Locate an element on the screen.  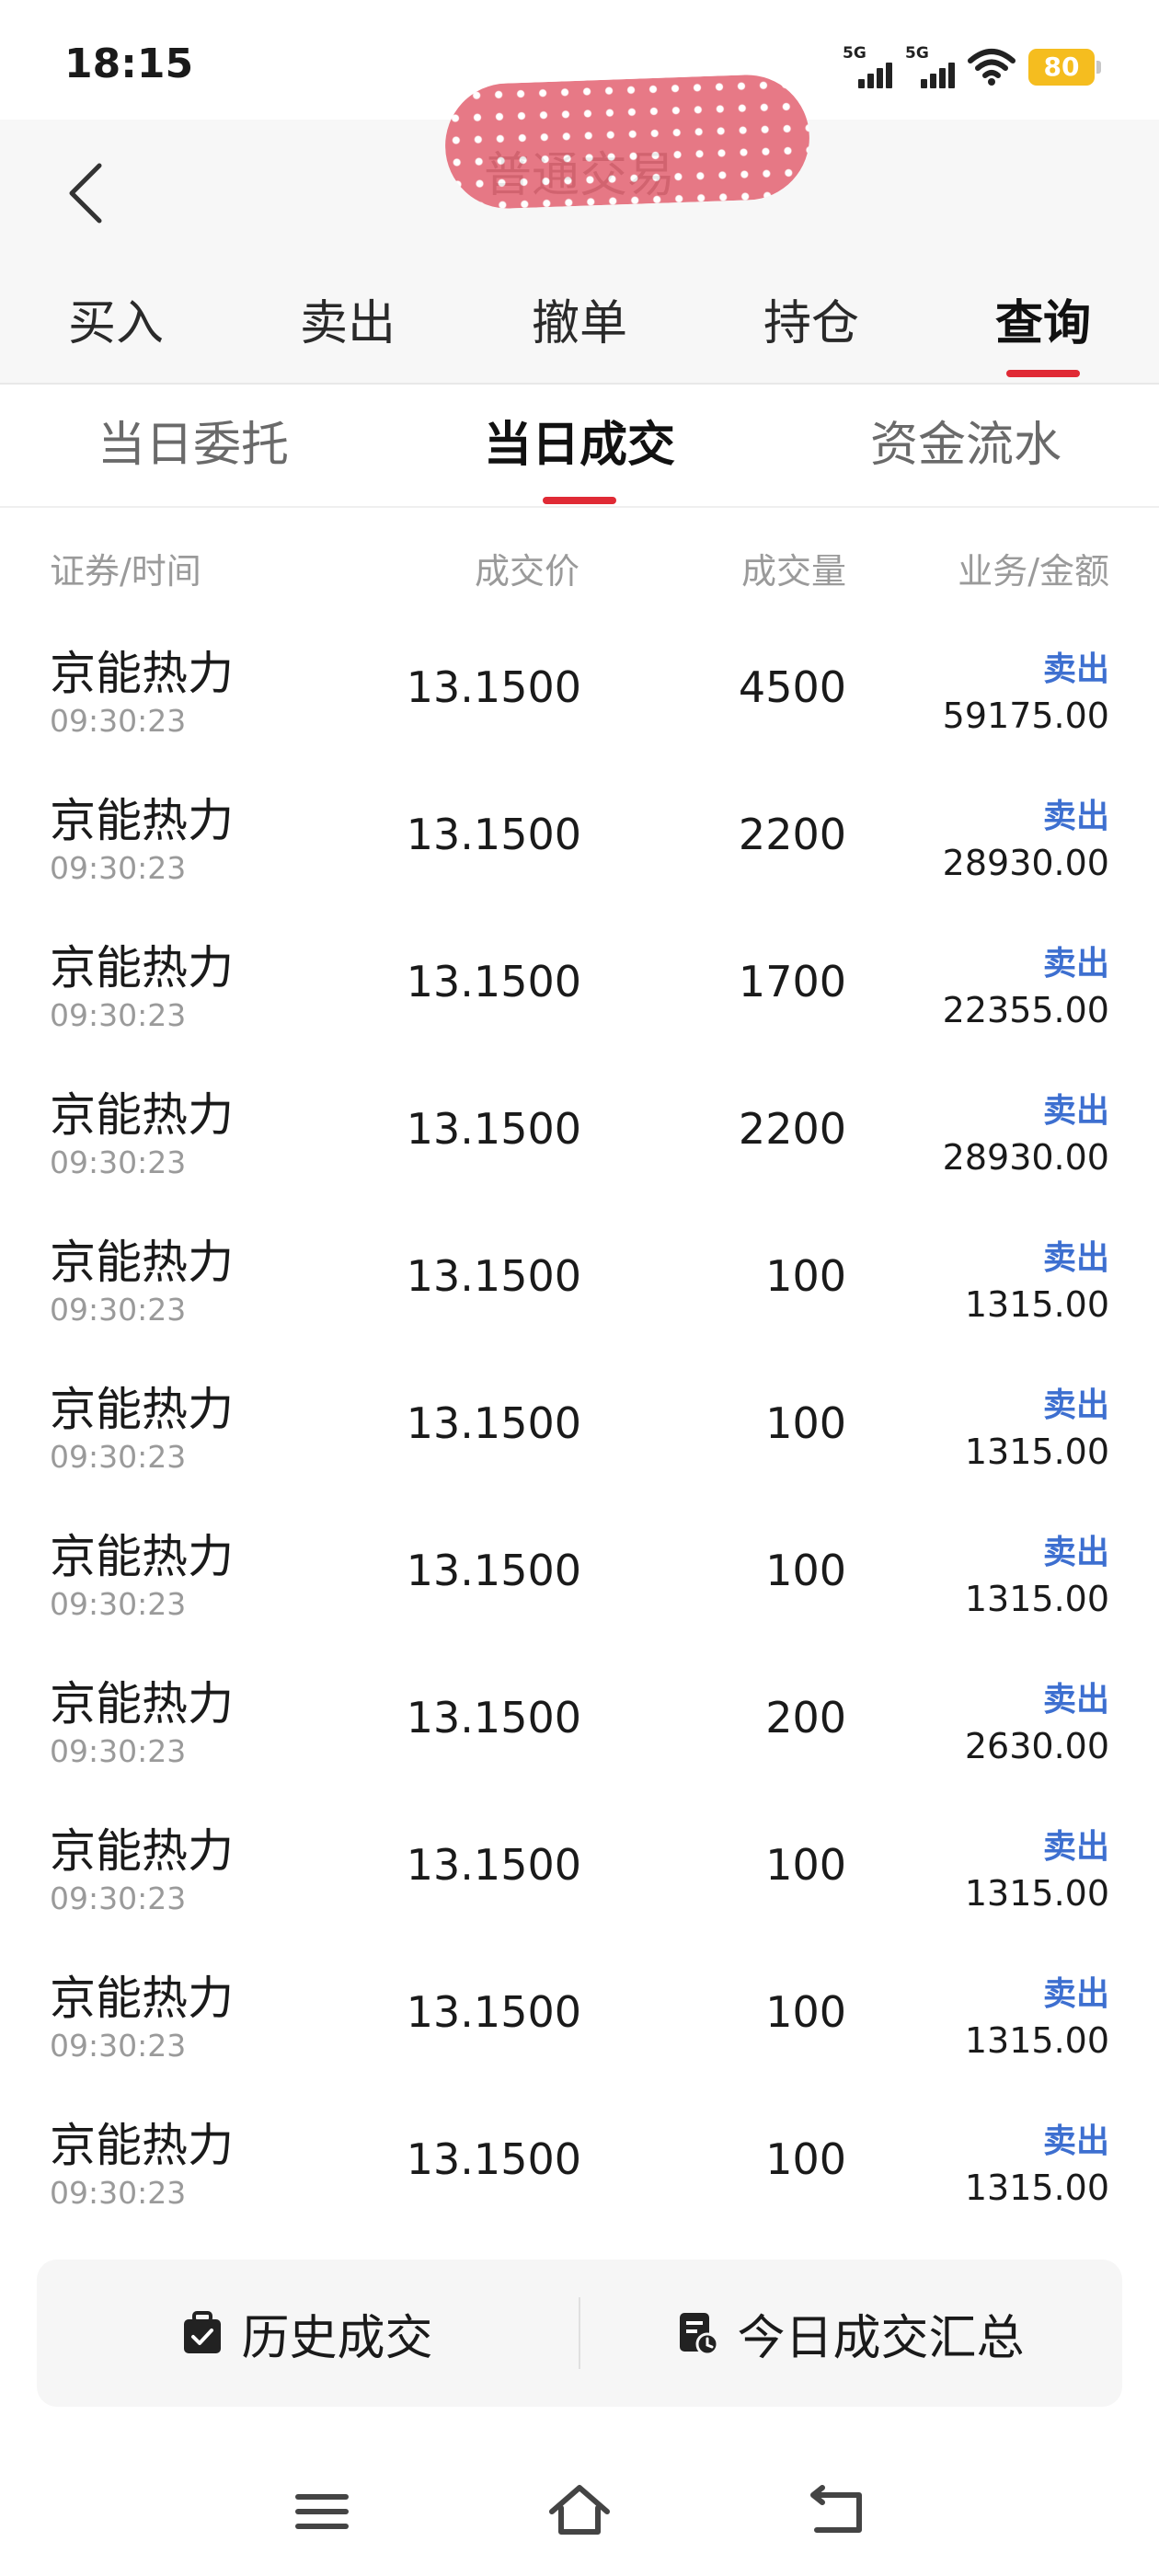
subtab-today-trades: 当日成交 is located at coordinates (579, 446).